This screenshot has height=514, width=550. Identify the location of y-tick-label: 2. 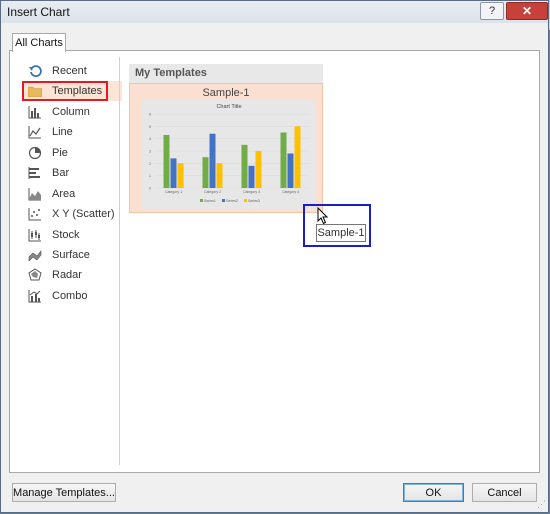
(150, 164).